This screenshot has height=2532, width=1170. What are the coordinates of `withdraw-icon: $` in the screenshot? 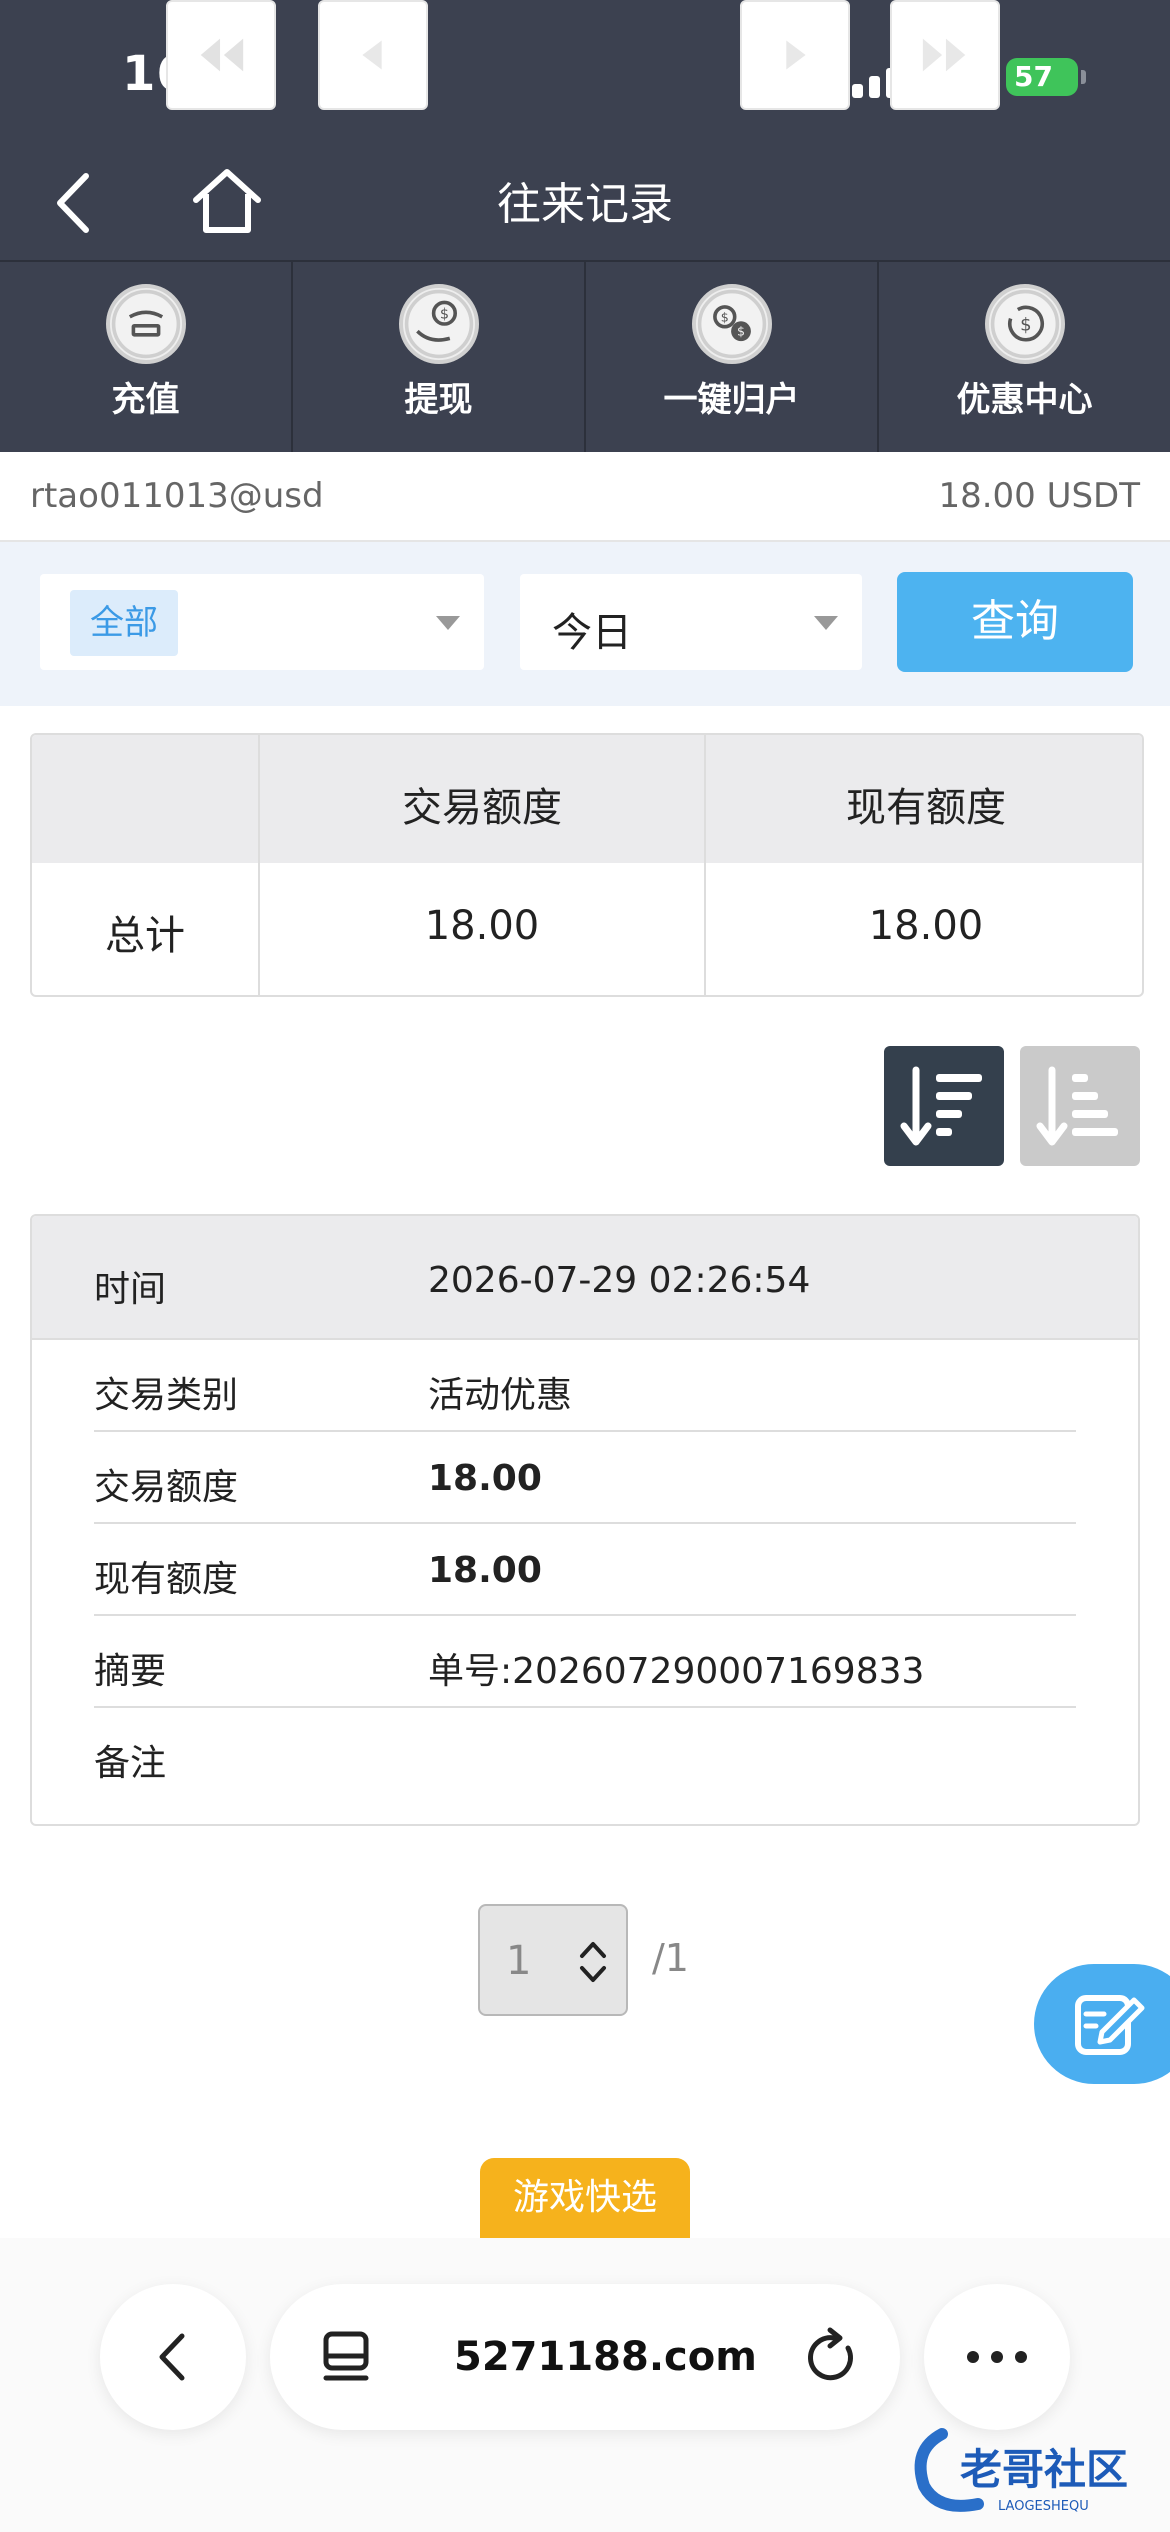 It's located at (438, 324).